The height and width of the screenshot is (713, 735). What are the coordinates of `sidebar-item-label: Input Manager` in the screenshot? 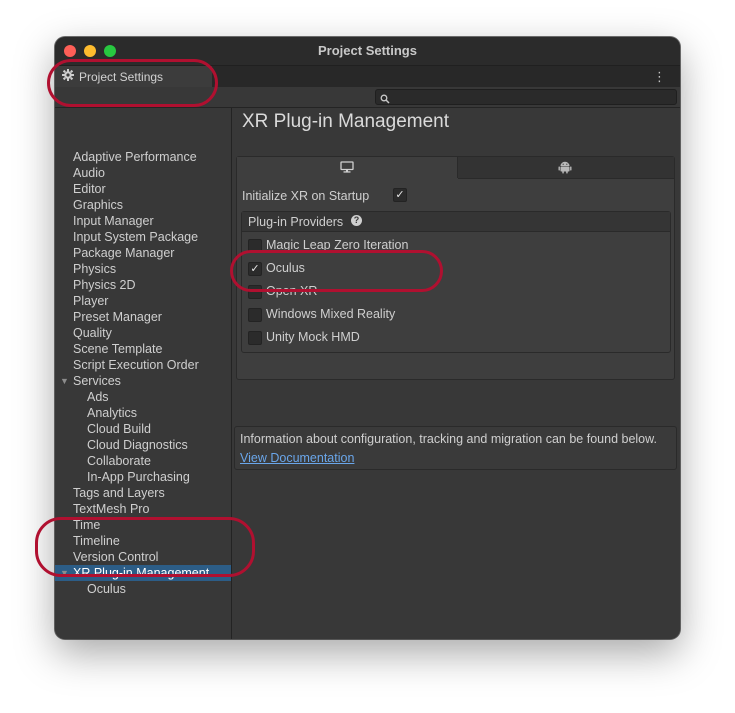 It's located at (113, 221).